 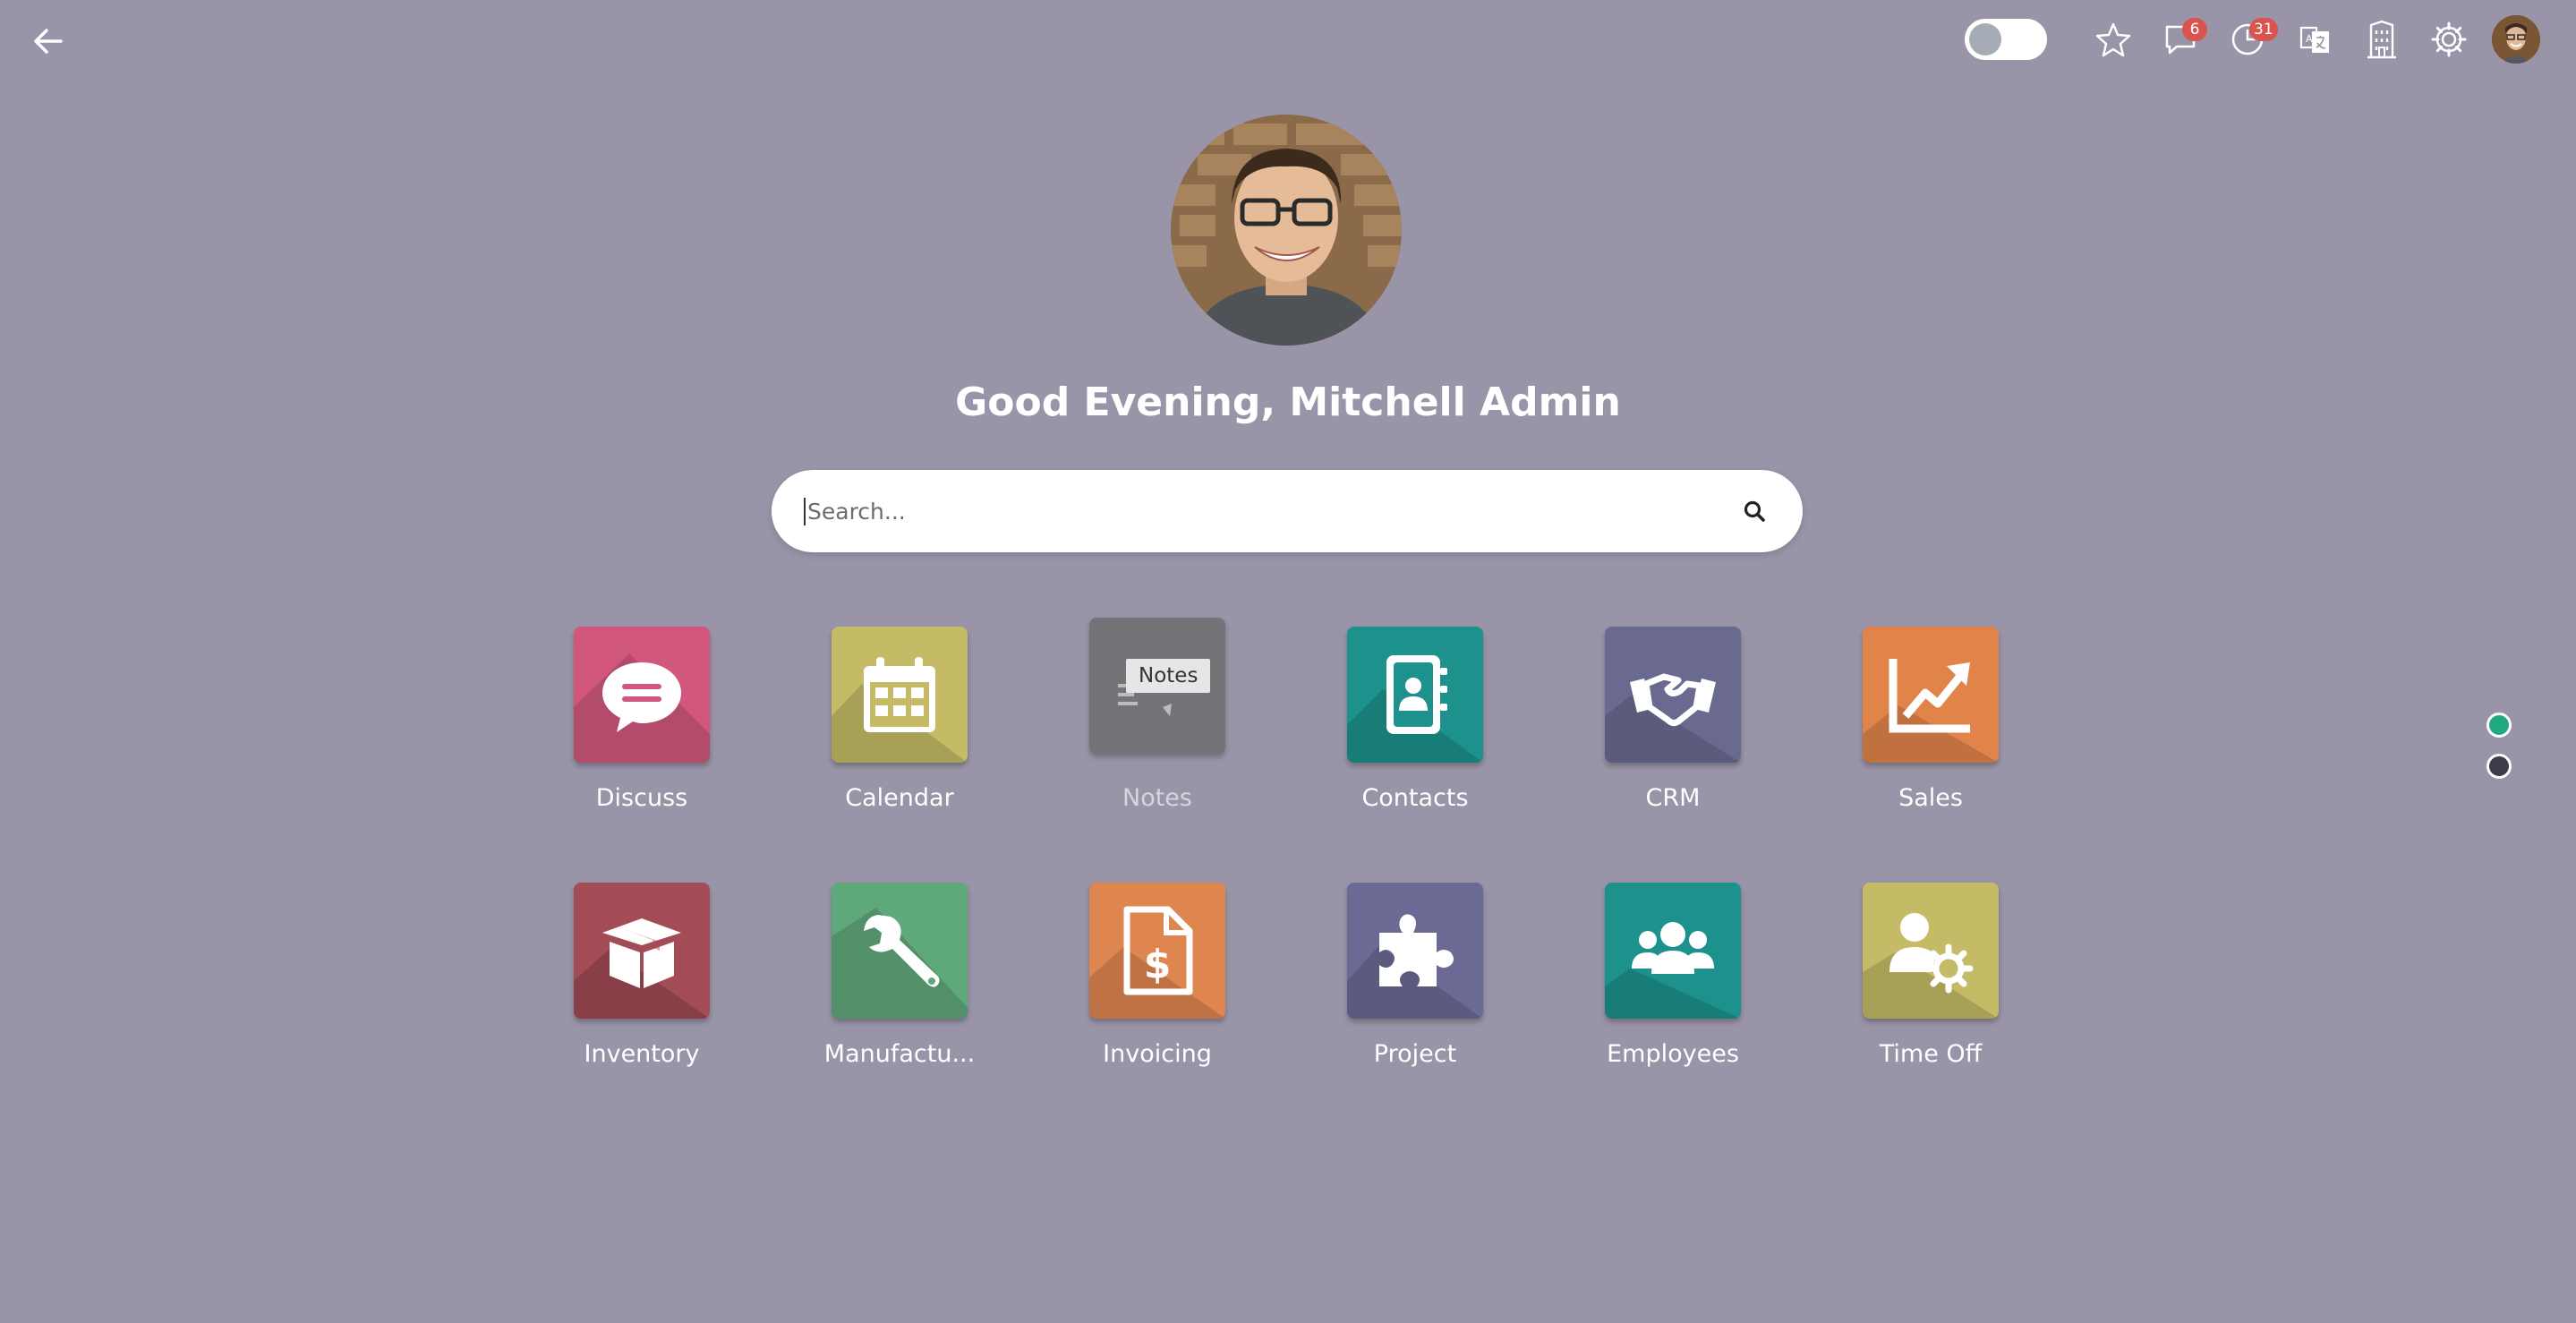 I want to click on puzzle-icon, so click(x=1416, y=950).